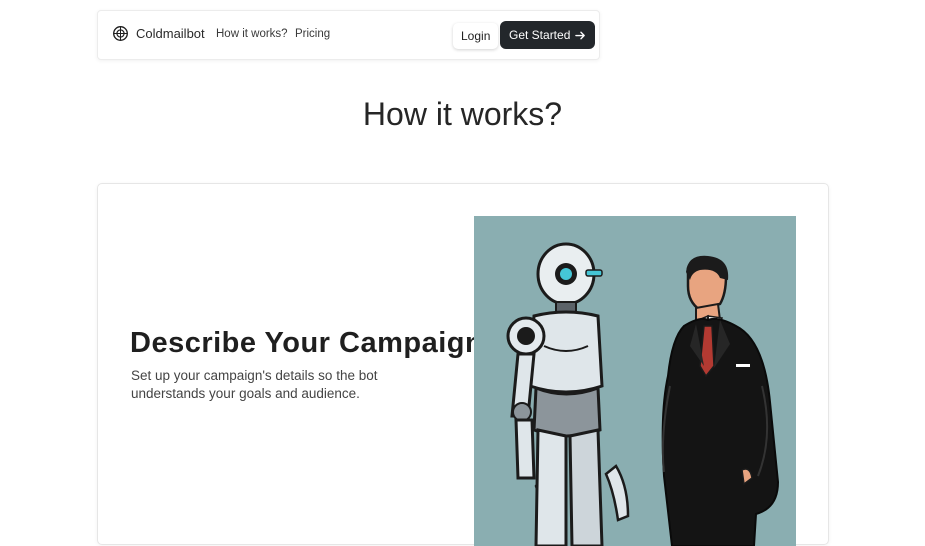  Describe the element at coordinates (720, 400) in the screenshot. I see `businessman-figure` at that location.